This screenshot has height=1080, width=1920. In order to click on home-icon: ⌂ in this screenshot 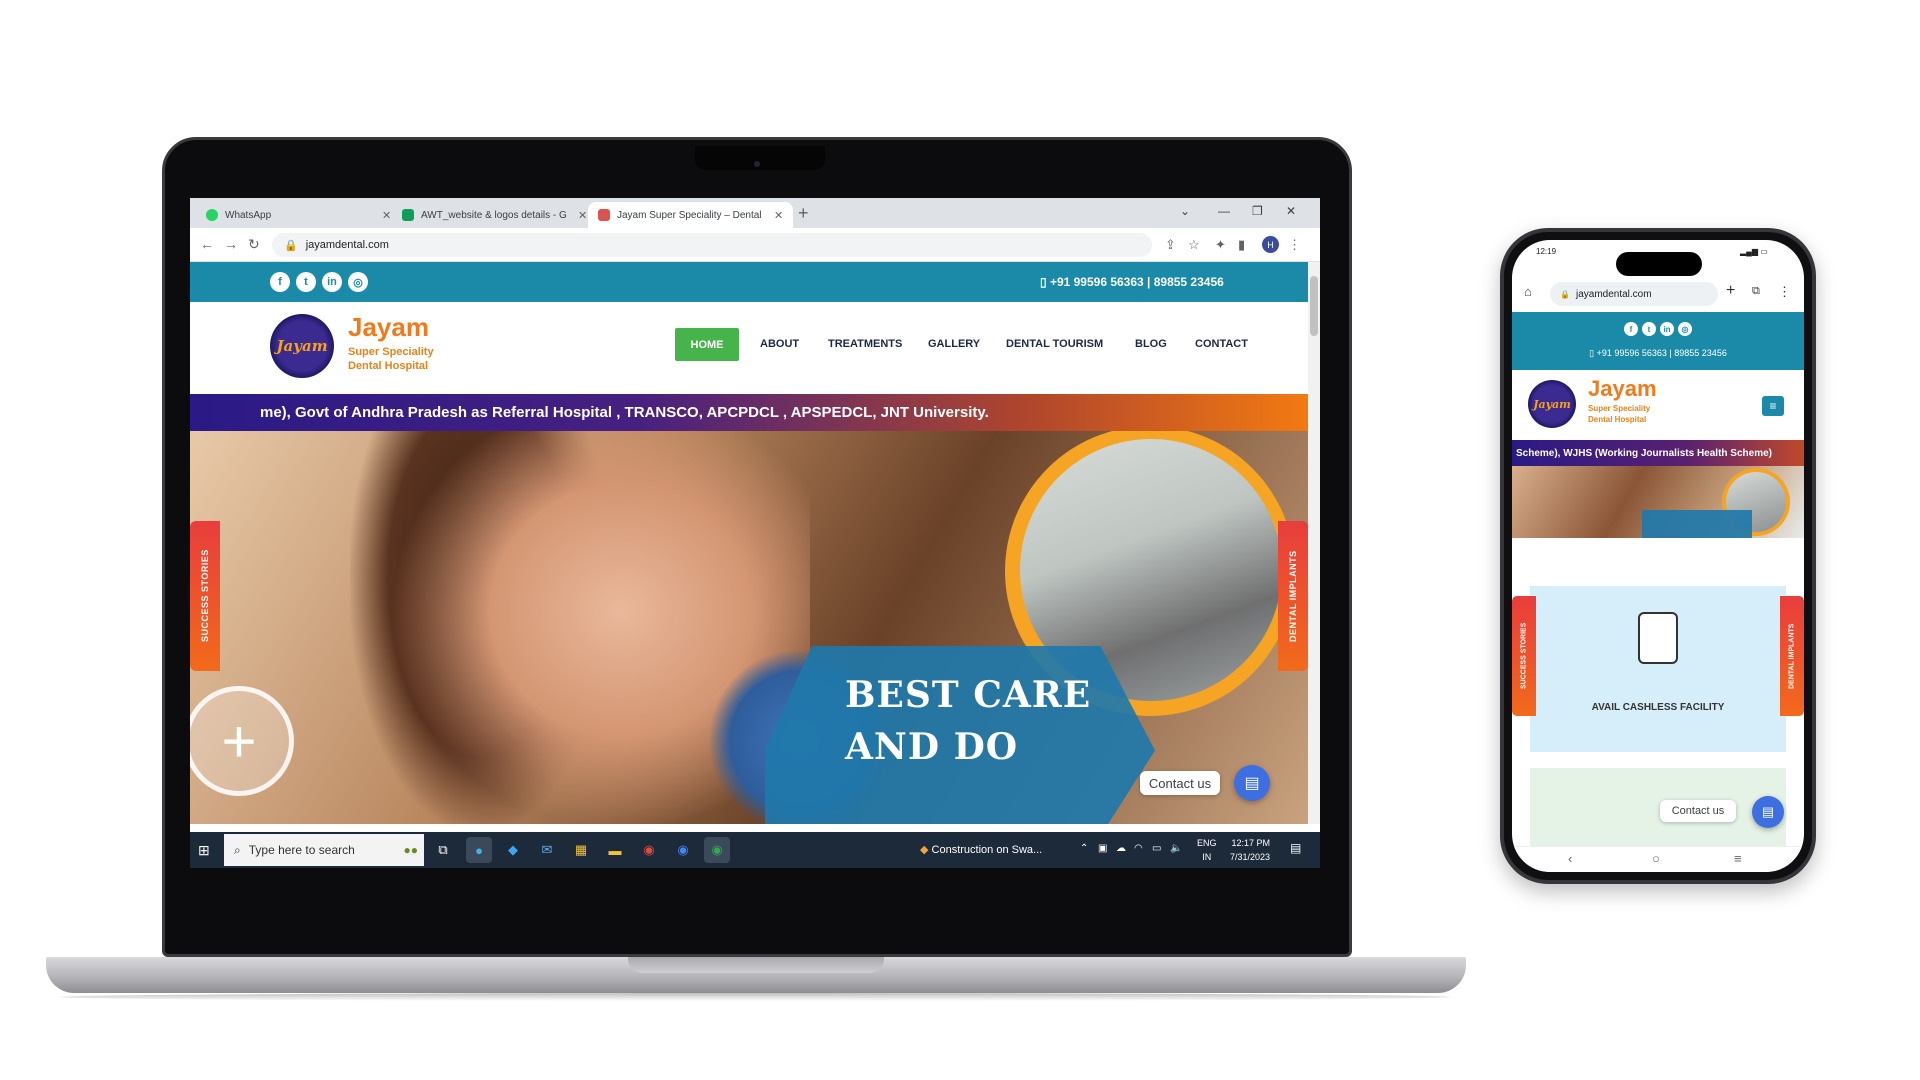, I will do `click(1528, 291)`.